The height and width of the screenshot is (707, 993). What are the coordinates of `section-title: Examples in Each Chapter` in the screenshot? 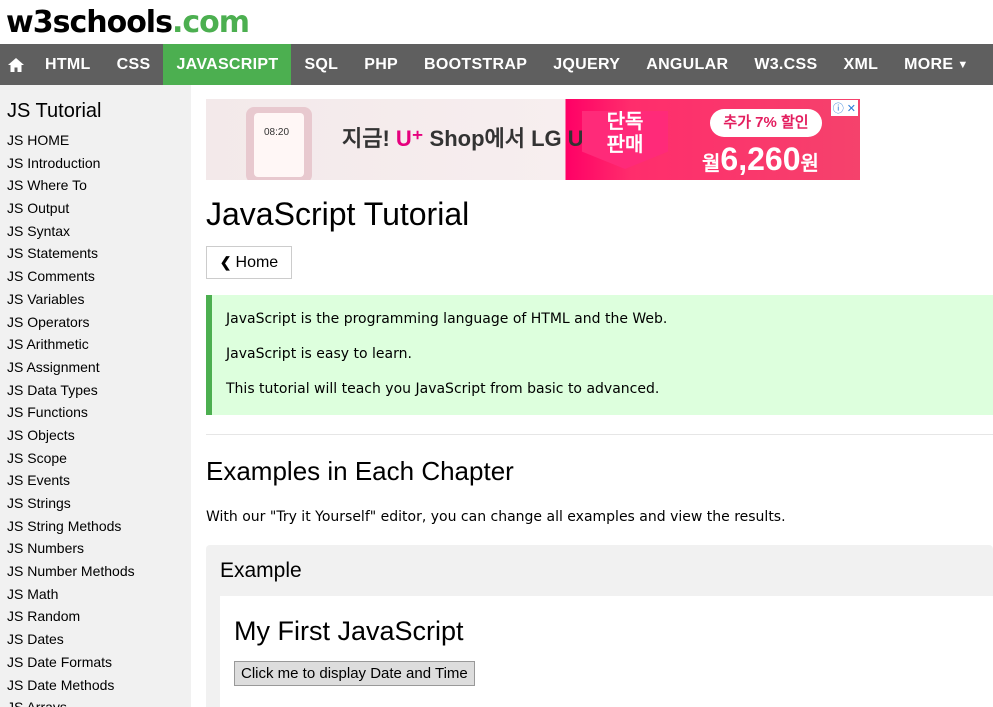 It's located at (360, 471).